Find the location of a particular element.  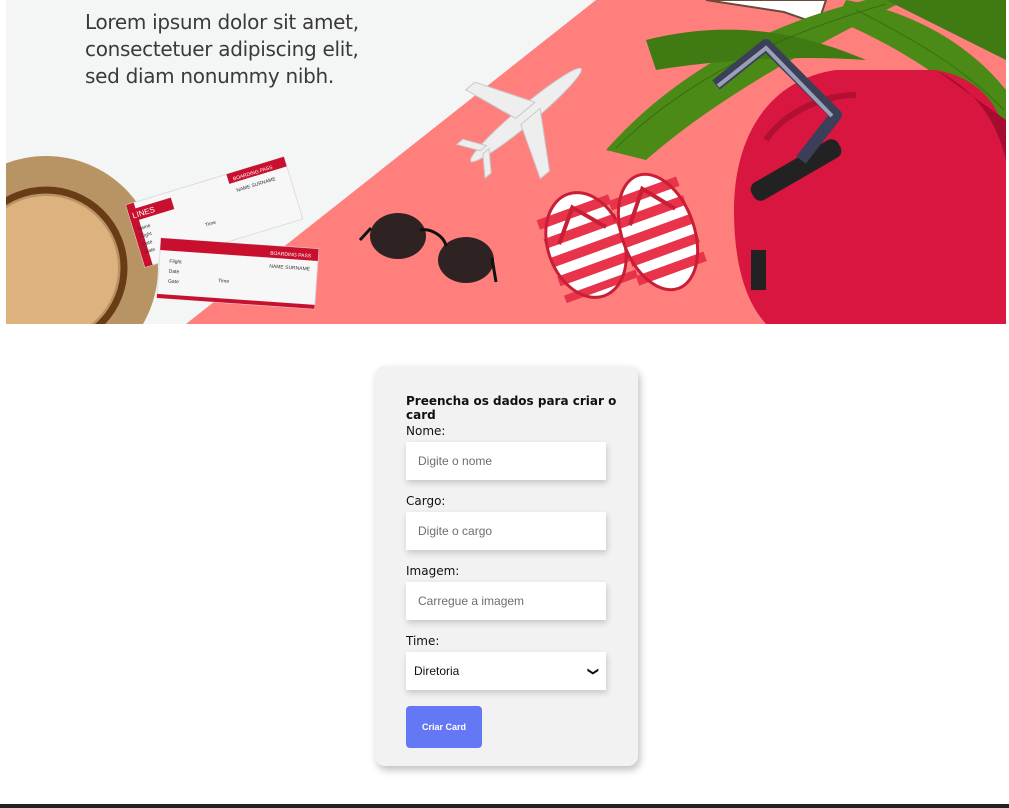

chevron-down-icon: ❯ is located at coordinates (592, 671).